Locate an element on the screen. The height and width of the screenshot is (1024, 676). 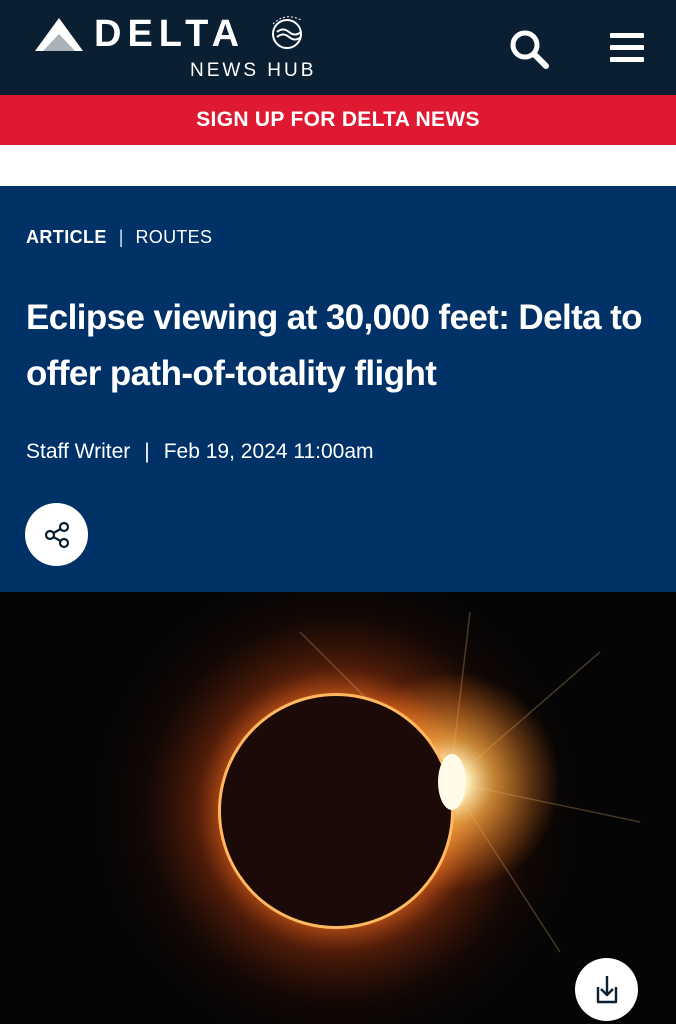
newsletter-signup-banner: SIGN UP FOR DELTA NEWS is located at coordinates (338, 120).